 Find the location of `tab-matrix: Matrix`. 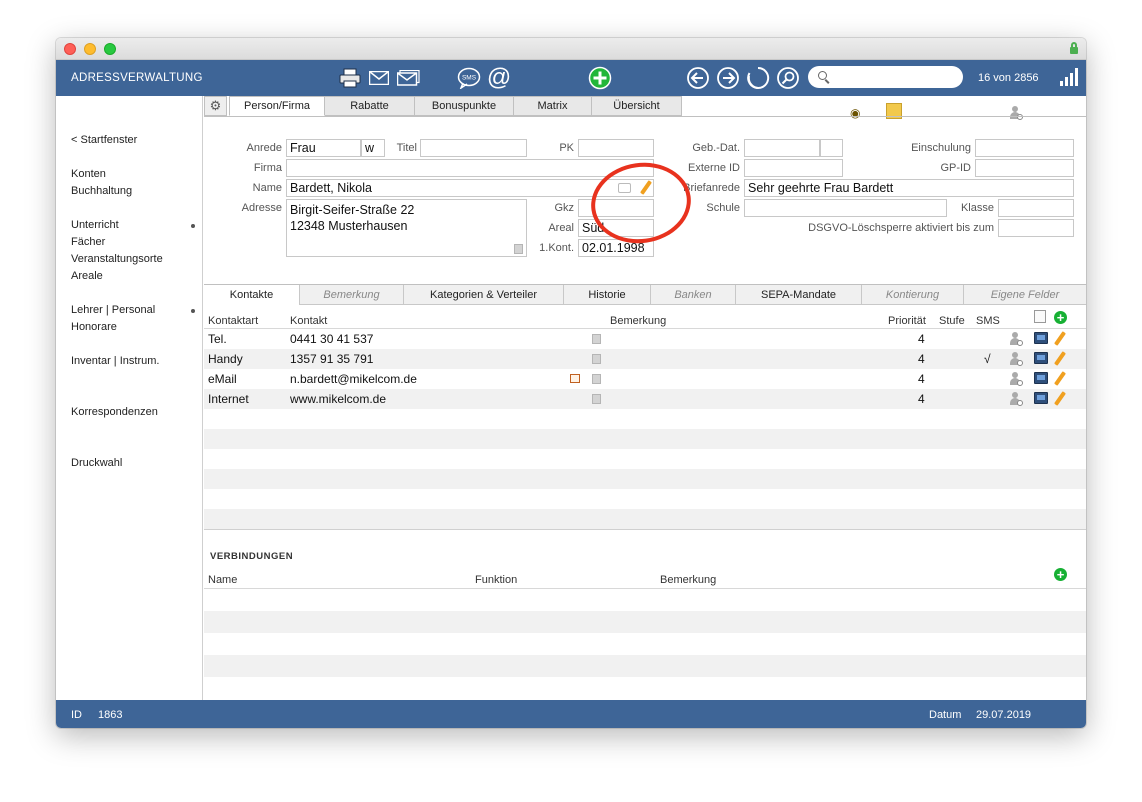

tab-matrix: Matrix is located at coordinates (553, 106).